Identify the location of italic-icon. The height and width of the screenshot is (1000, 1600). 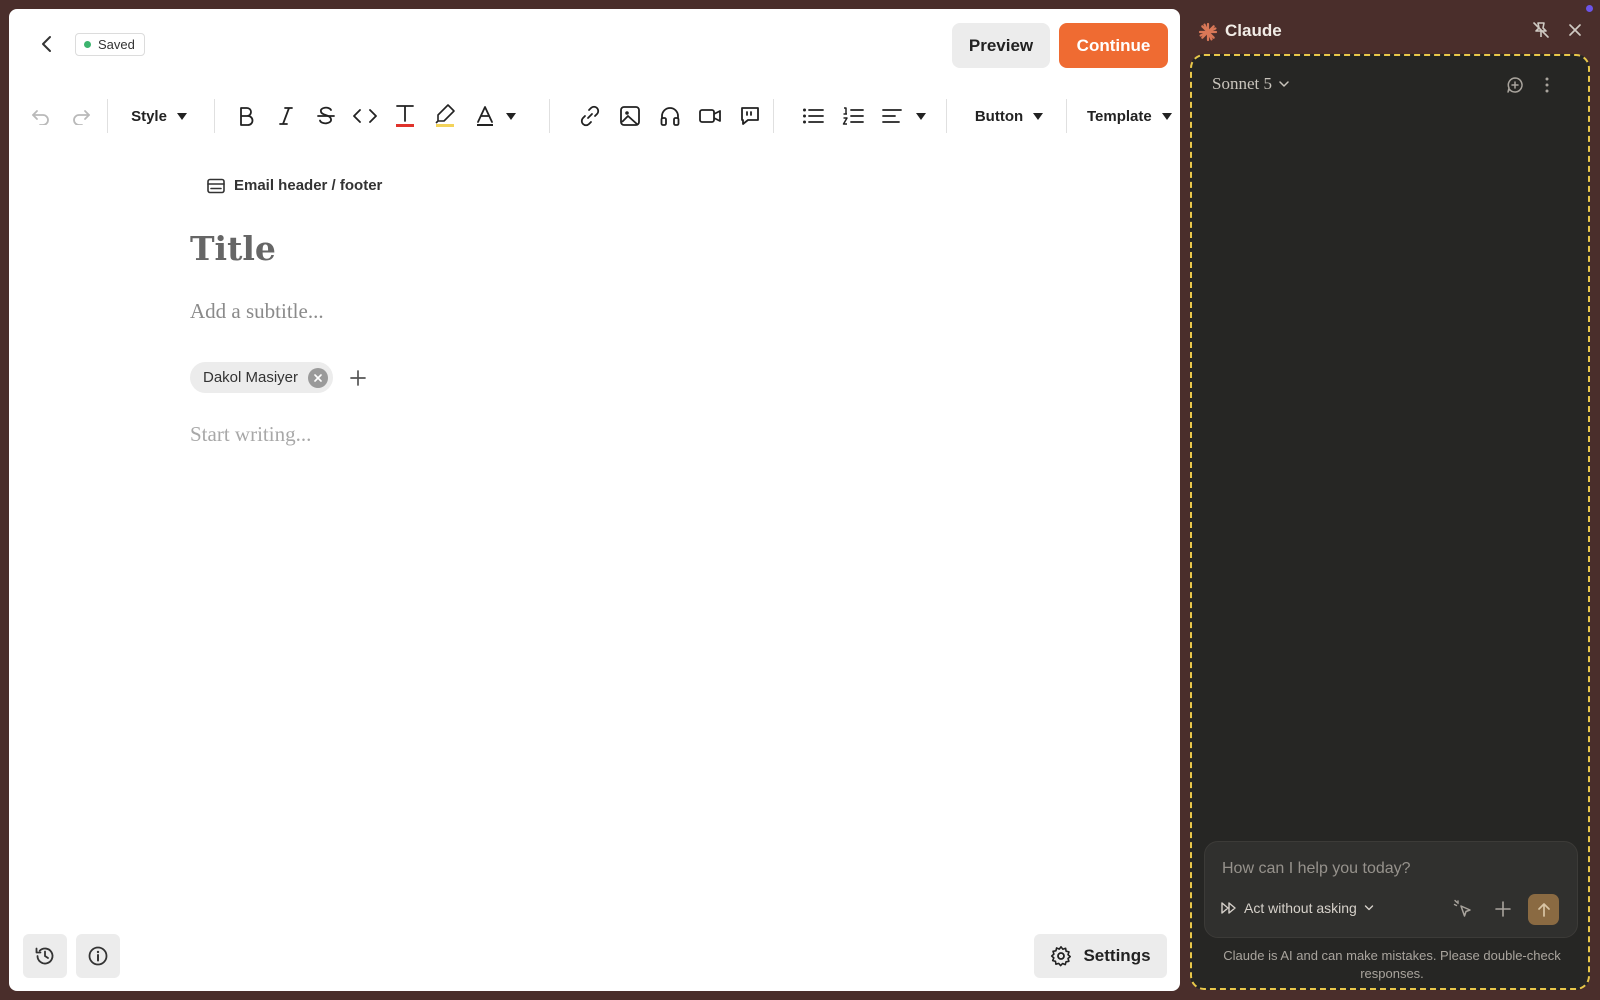
(286, 116).